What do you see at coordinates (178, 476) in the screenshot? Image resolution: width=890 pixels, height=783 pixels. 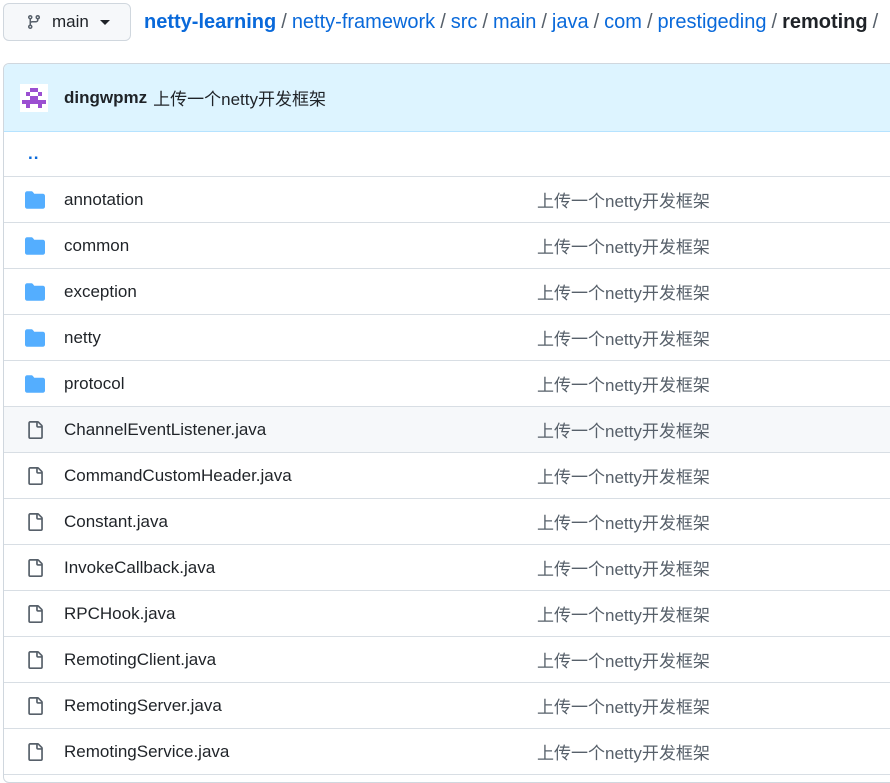 I see `file-name-link: CommandCustomHeader.java` at bounding box center [178, 476].